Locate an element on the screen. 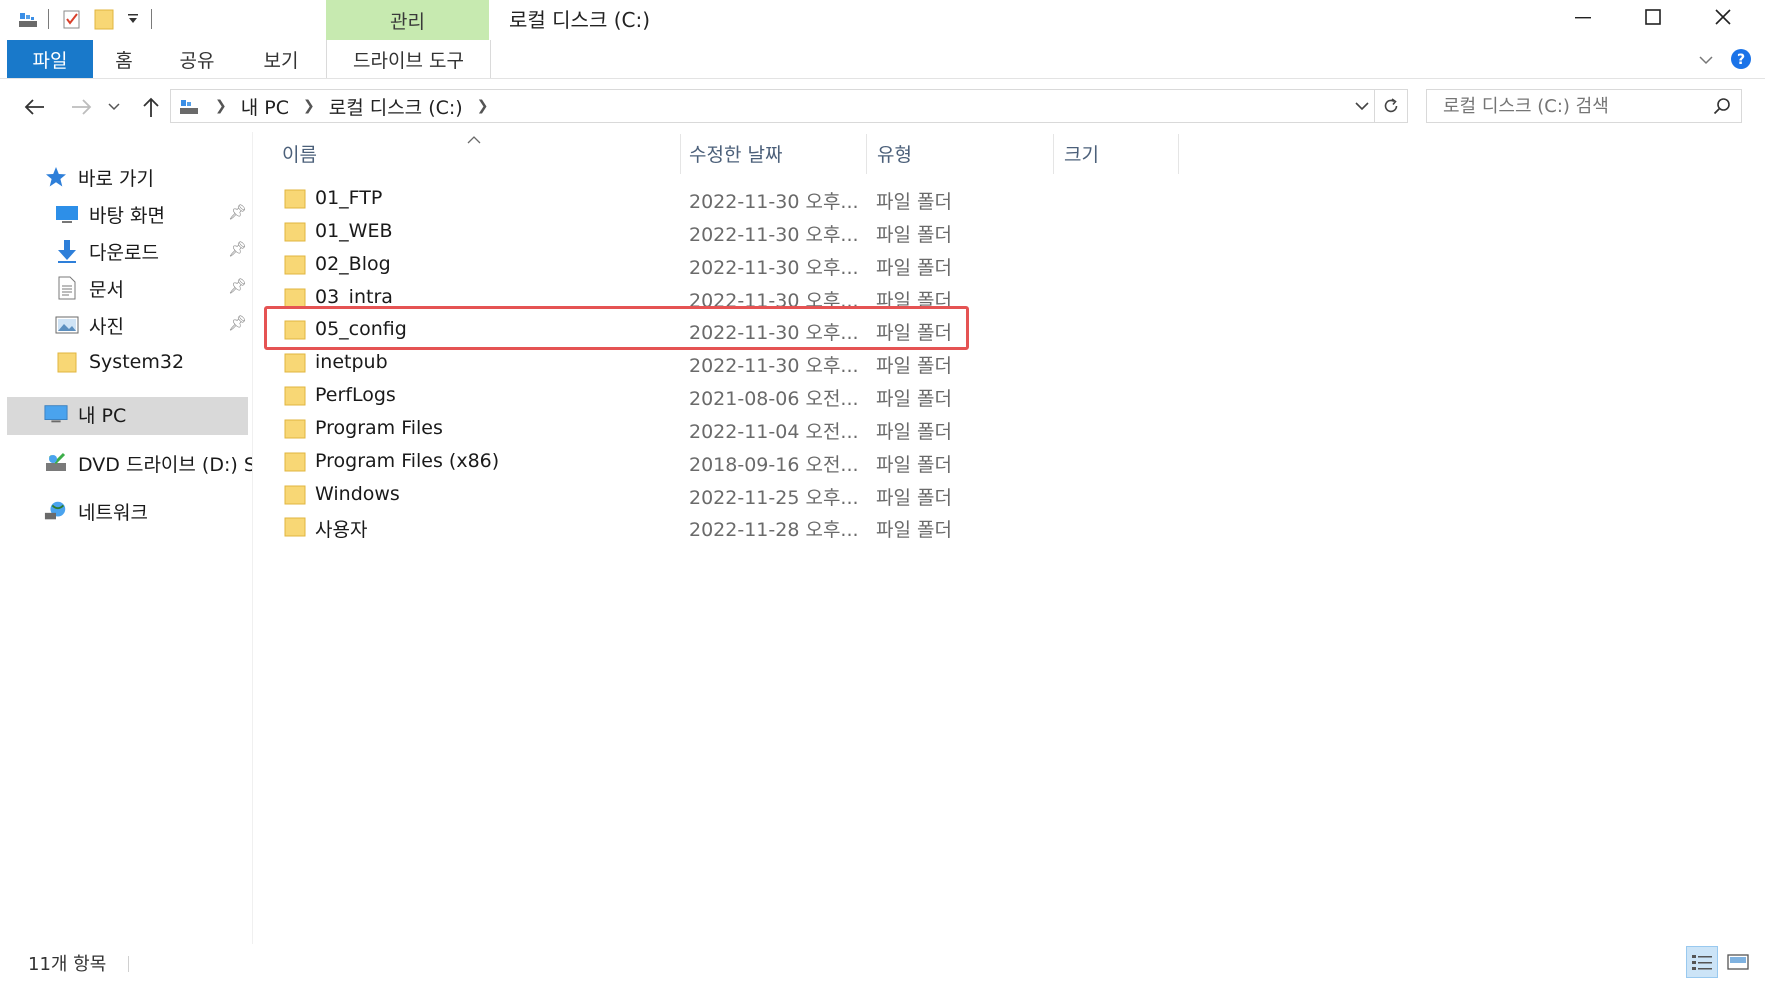 This screenshot has height=991, width=1765. quick-access-toolbar is located at coordinates (83, 19).